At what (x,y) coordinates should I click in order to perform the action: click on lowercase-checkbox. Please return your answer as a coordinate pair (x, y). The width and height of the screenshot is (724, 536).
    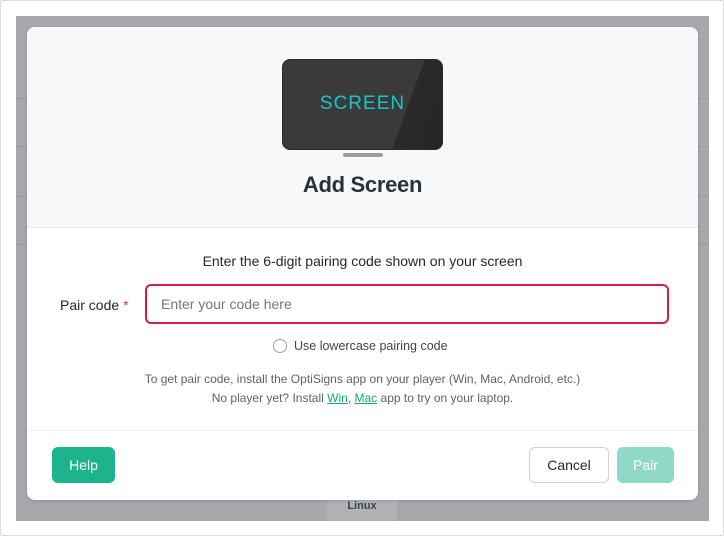
    Looking at the image, I should click on (280, 346).